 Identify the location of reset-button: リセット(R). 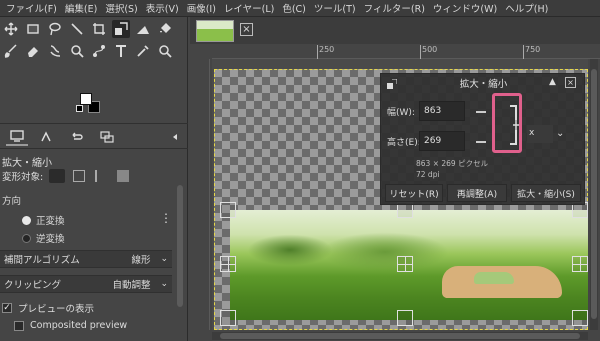
(414, 193).